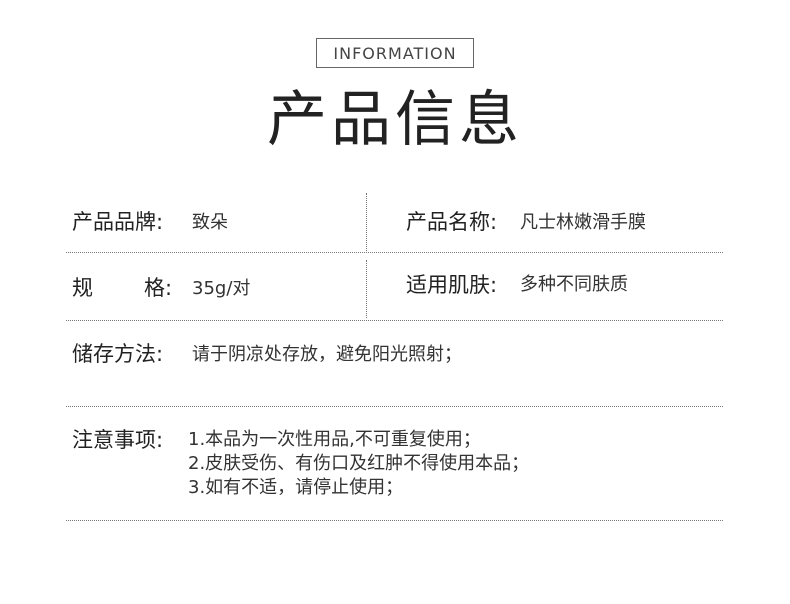 Image resolution: width=790 pixels, height=604 pixels. Describe the element at coordinates (574, 284) in the screenshot. I see `skin-type-value: 多种不同肤质` at that location.